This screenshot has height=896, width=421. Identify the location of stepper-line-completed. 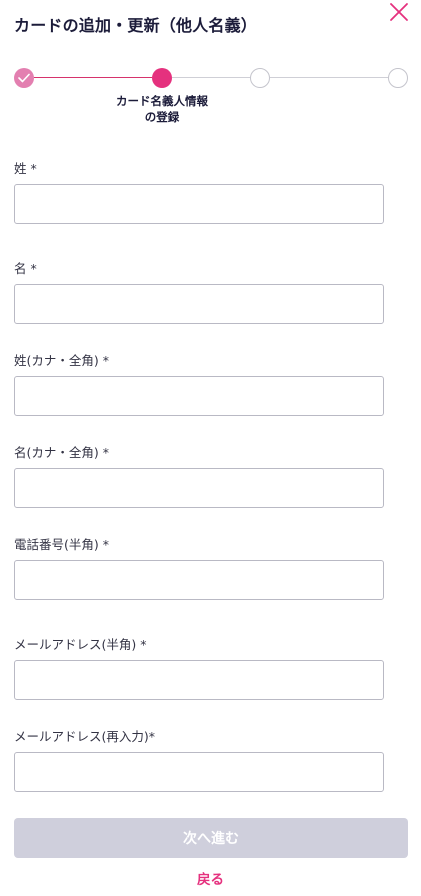
(93, 77).